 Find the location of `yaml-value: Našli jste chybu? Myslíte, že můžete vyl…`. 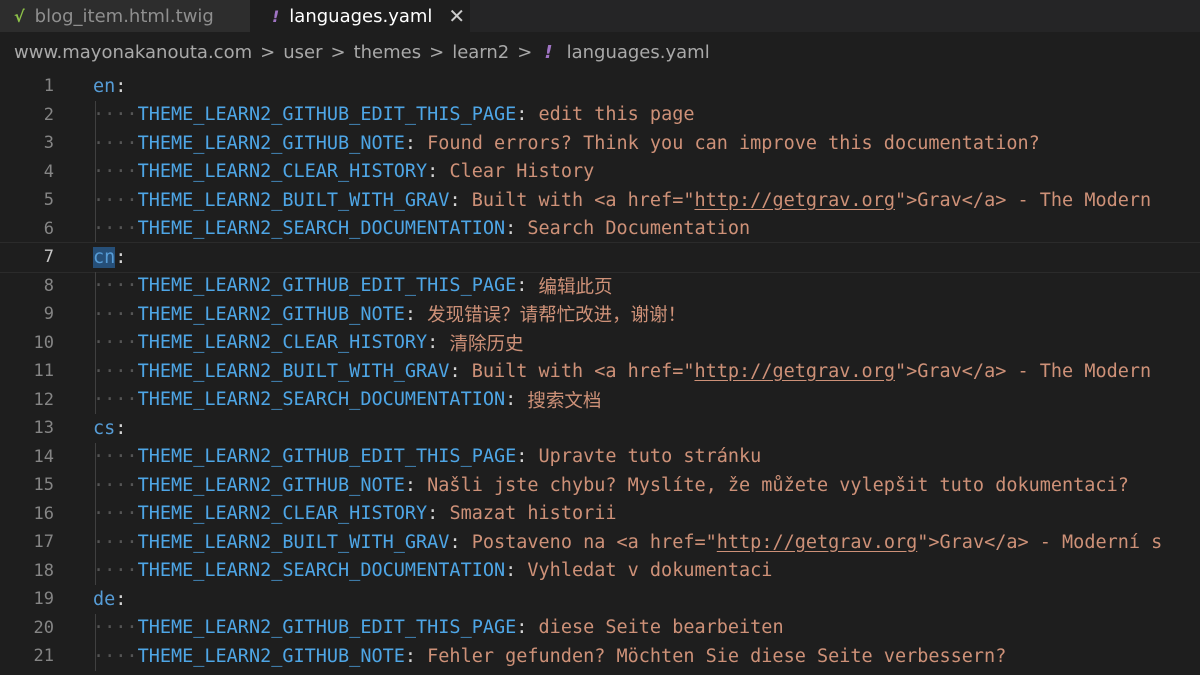

yaml-value: Našli jste chybu? Myslíte, že můžete vyl… is located at coordinates (778, 485).